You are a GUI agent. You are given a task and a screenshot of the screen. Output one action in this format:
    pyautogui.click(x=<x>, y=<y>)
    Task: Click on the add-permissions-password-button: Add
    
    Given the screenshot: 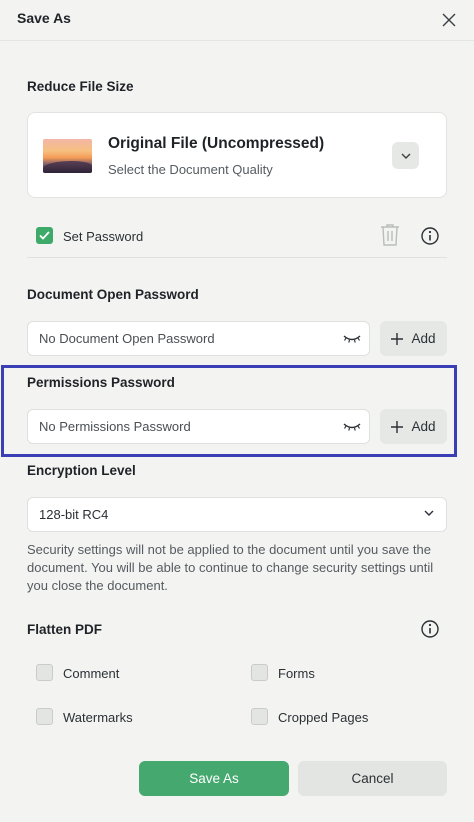 What is the action you would take?
    pyautogui.click(x=413, y=426)
    